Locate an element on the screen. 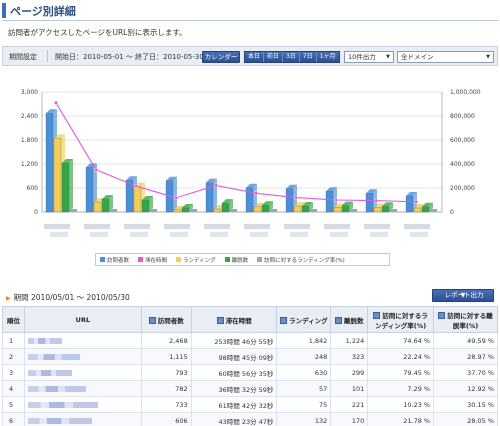 The height and width of the screenshot is (426, 500). table-row: 4 782 36時間 32分 59秒 57 101 7.29 % 12.92 % is located at coordinates (250, 388).